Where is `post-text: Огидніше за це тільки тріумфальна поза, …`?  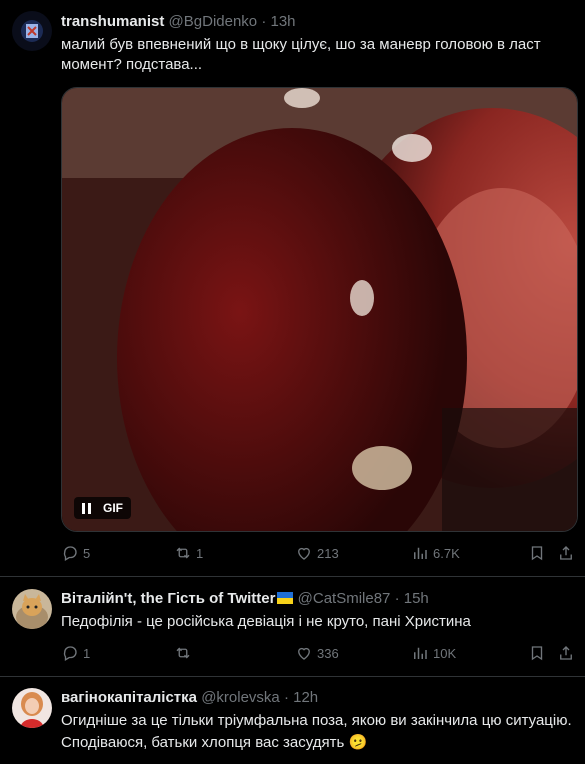
post-text: Огидніше за це тільки тріумфальна поза, … is located at coordinates (316, 731).